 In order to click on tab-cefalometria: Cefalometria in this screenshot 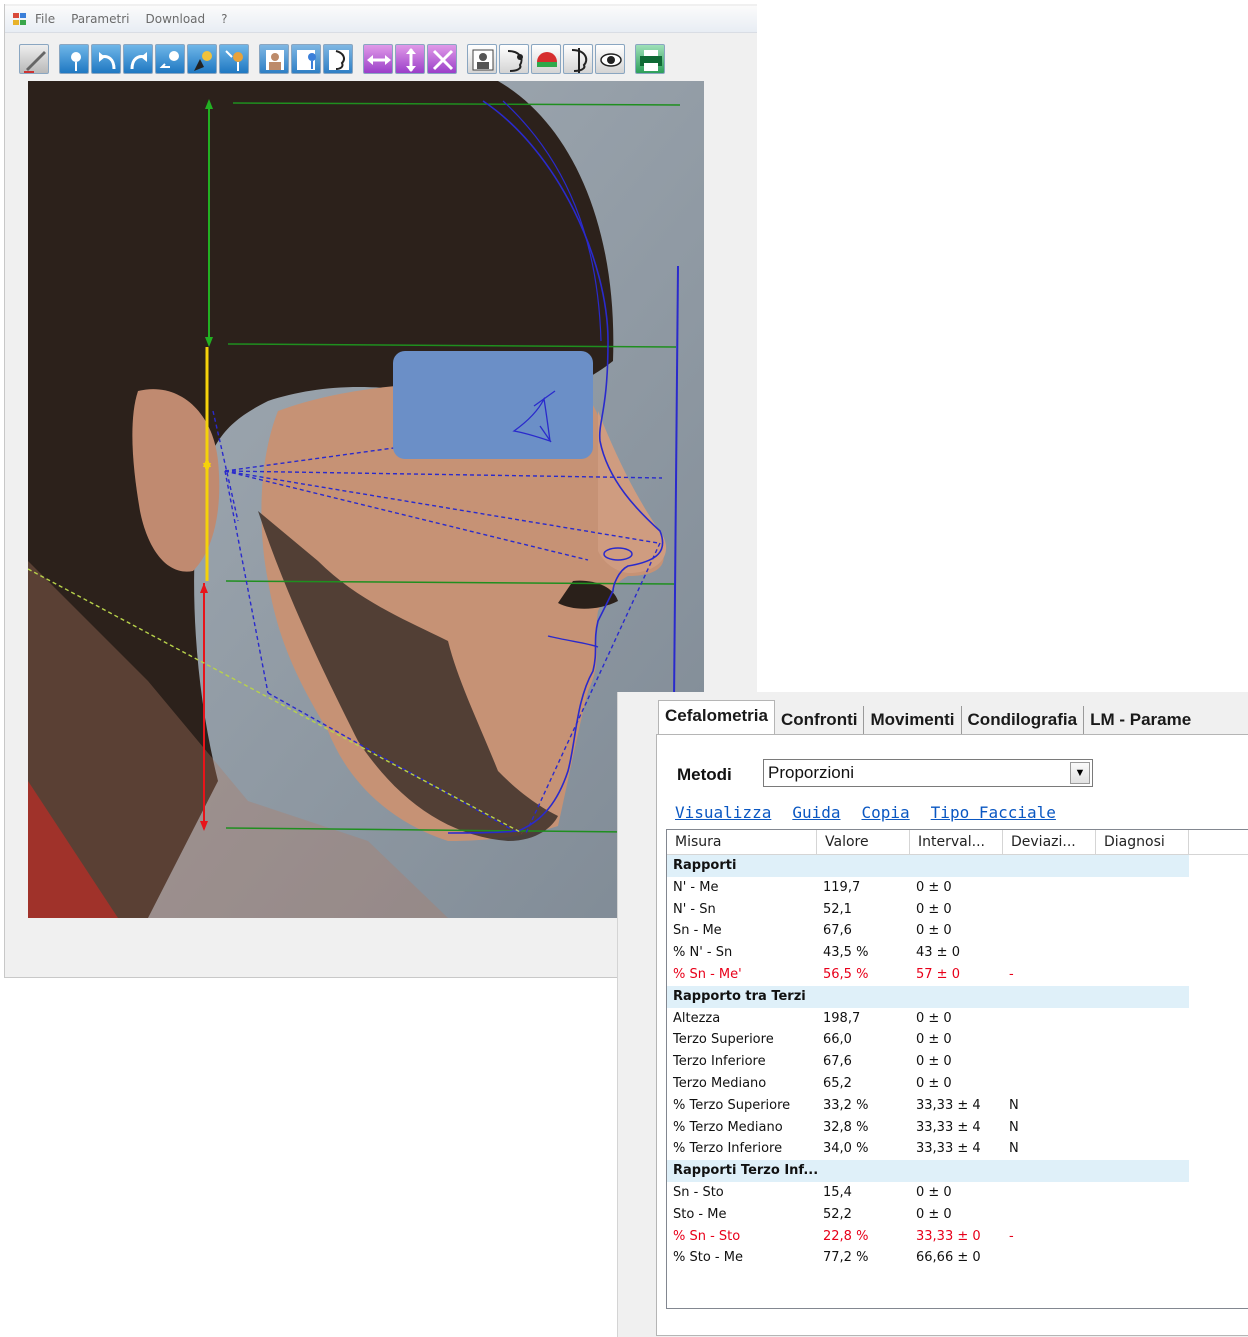, I will do `click(716, 717)`.